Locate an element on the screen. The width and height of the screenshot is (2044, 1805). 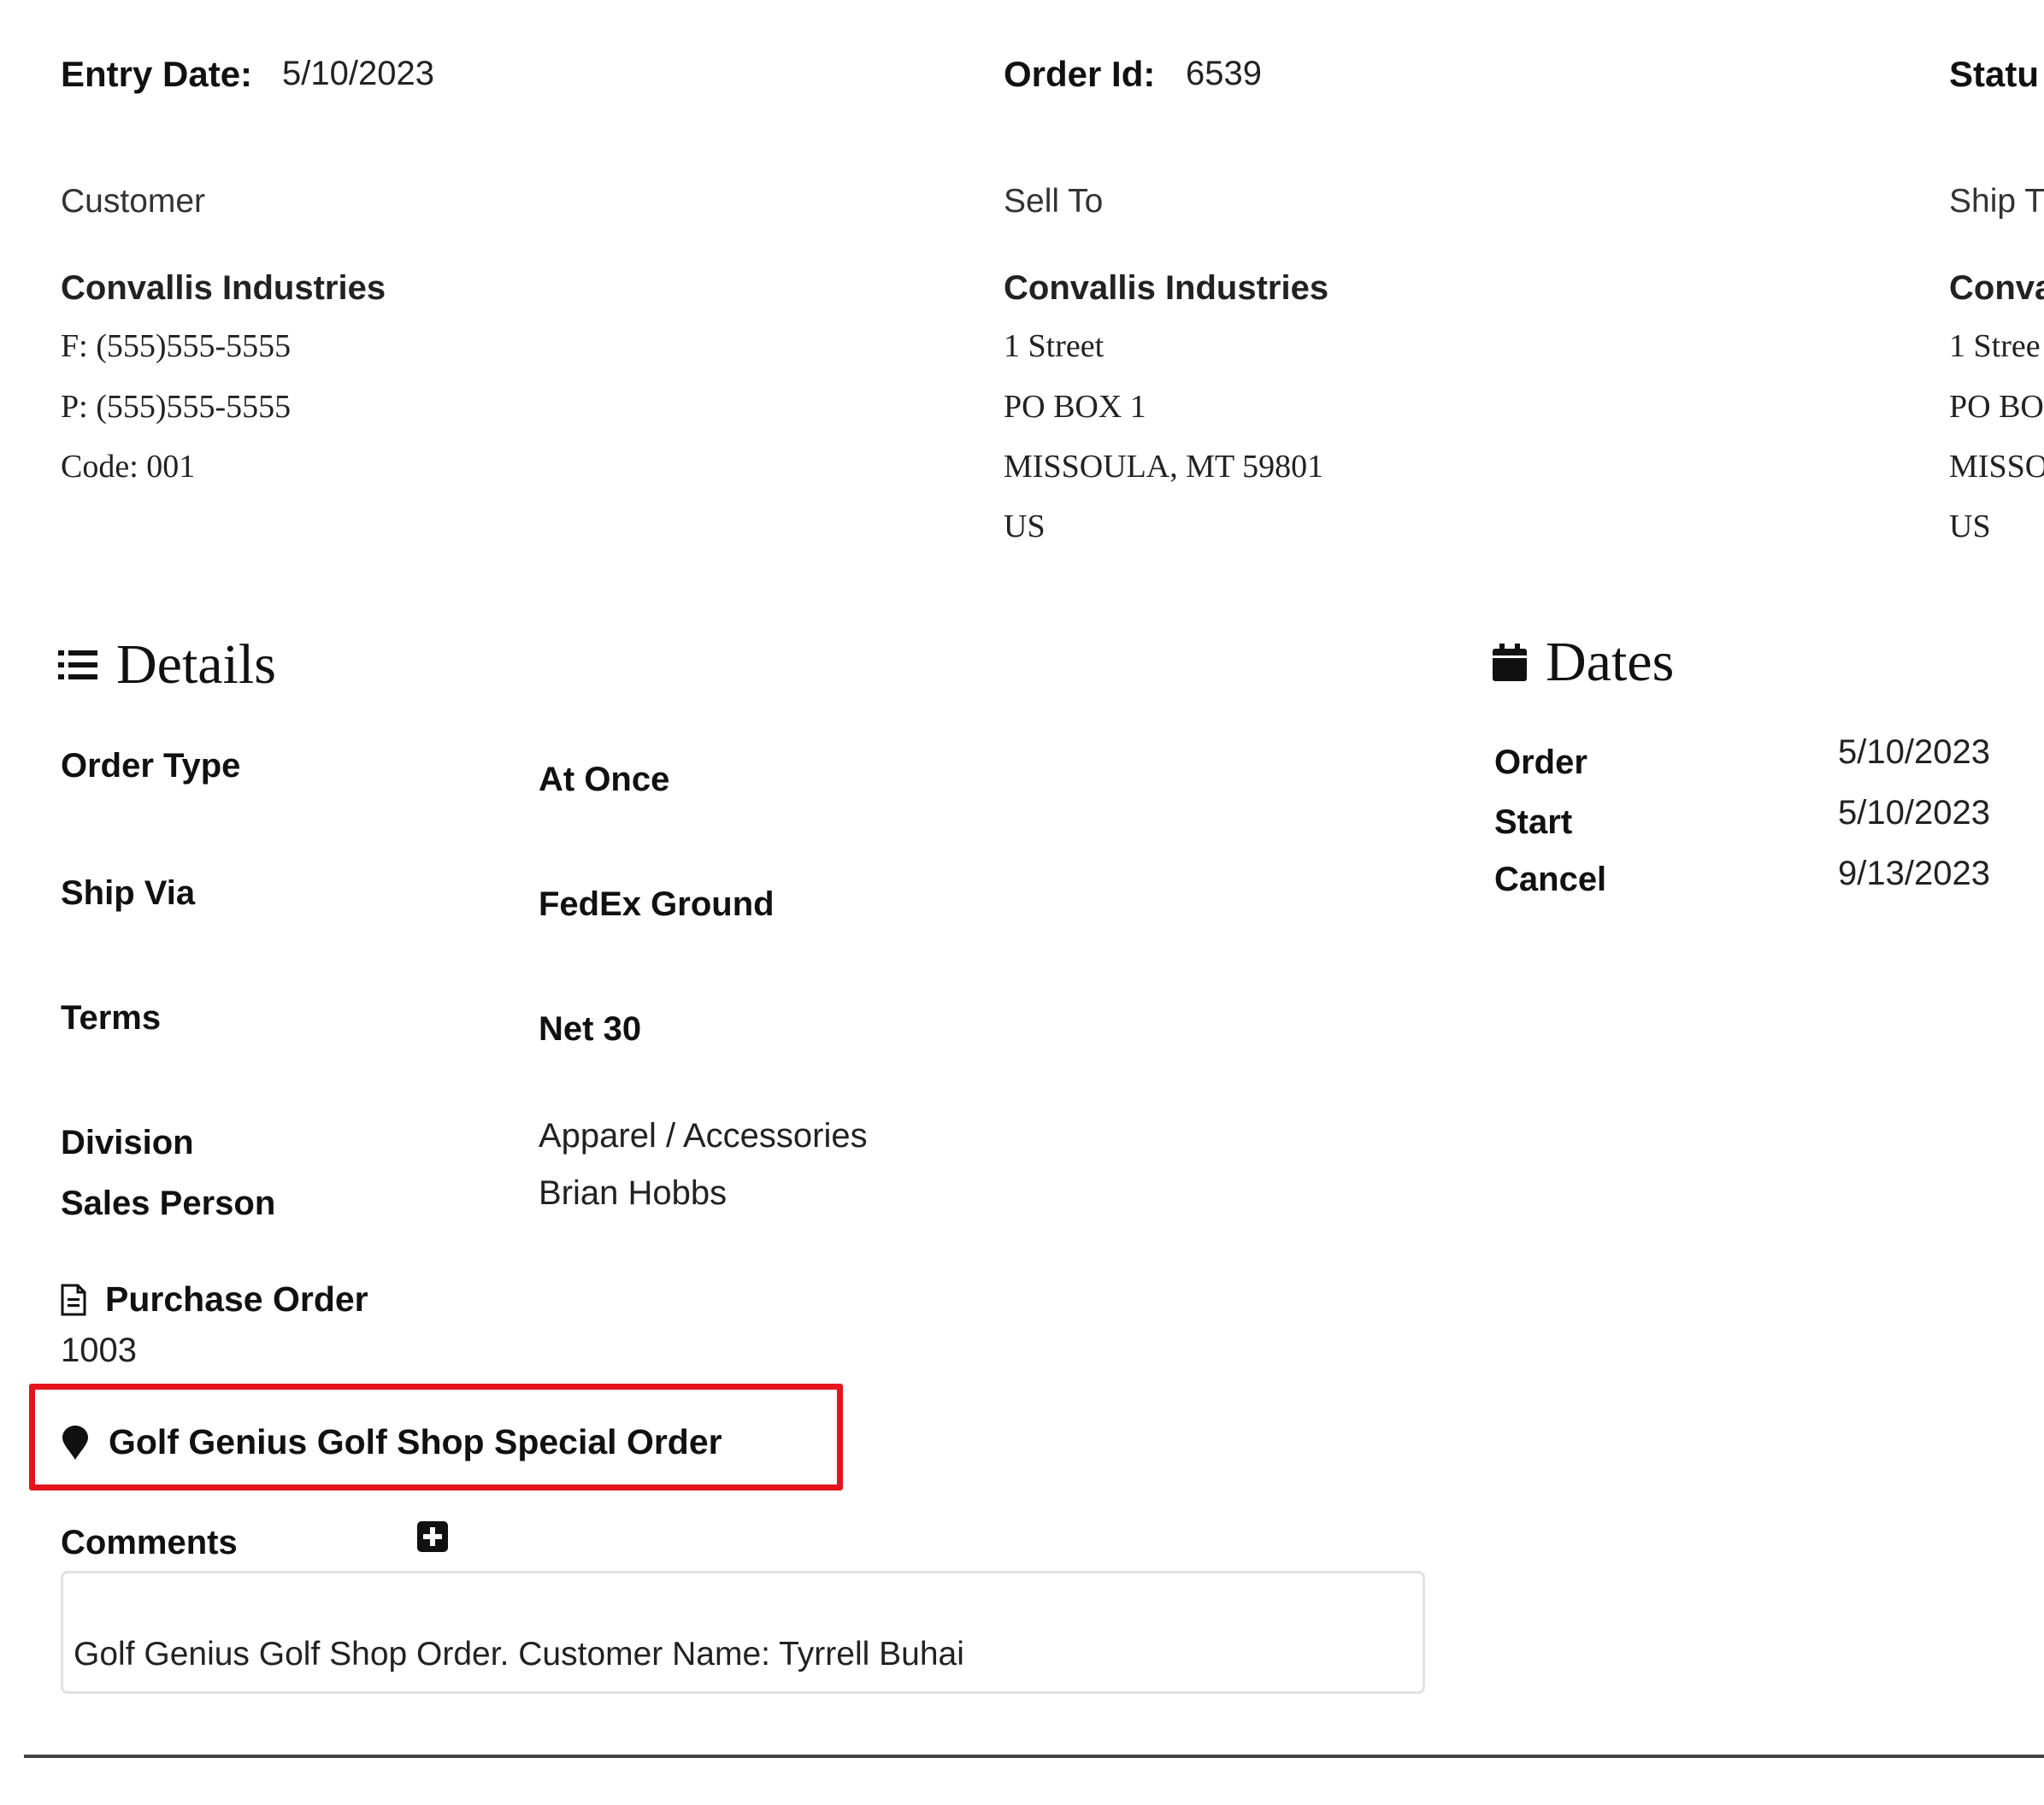
dates-title-text: Dates is located at coordinates (1610, 662).